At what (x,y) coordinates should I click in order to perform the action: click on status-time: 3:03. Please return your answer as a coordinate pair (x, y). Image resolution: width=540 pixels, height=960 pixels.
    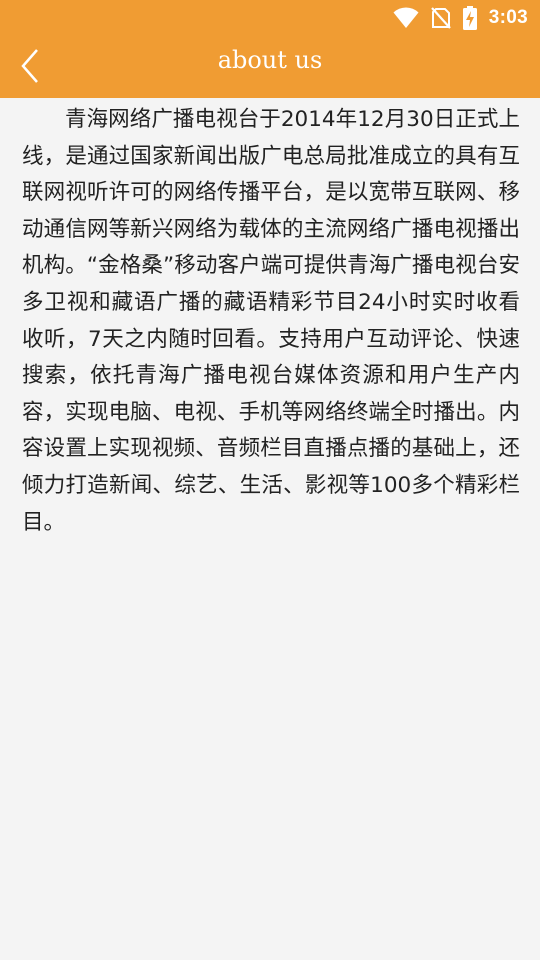
    Looking at the image, I should click on (508, 17).